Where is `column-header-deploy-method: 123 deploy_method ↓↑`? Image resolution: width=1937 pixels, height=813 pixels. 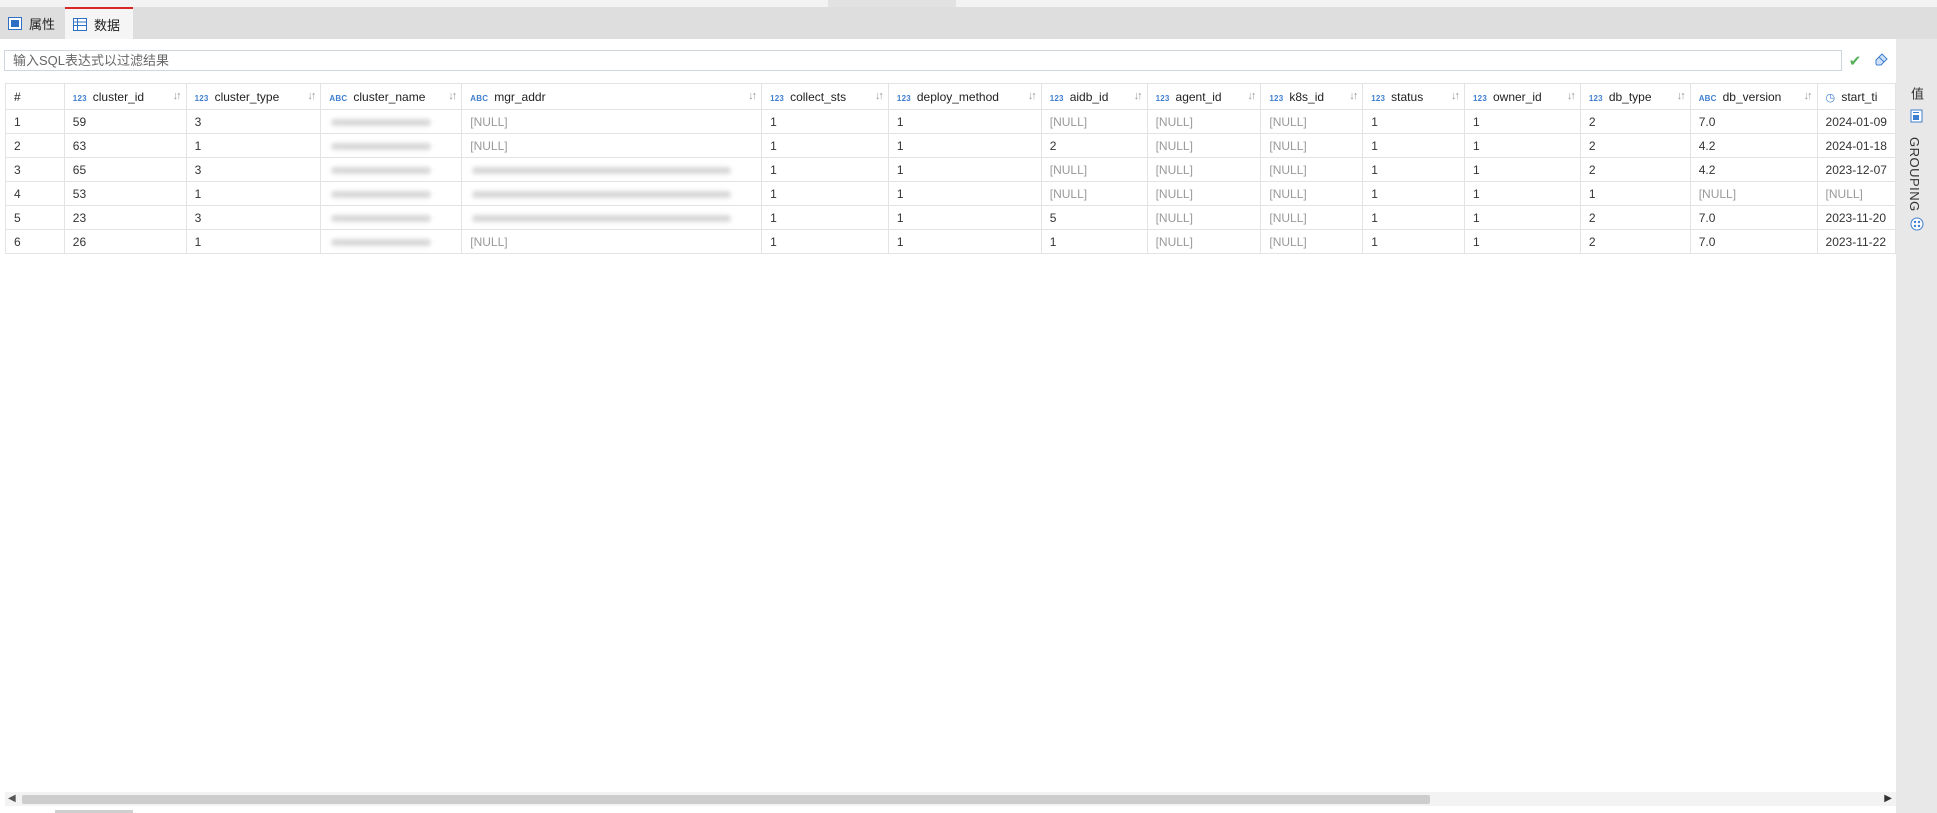
column-header-deploy-method: 123 deploy_method ↓↑ is located at coordinates (964, 96).